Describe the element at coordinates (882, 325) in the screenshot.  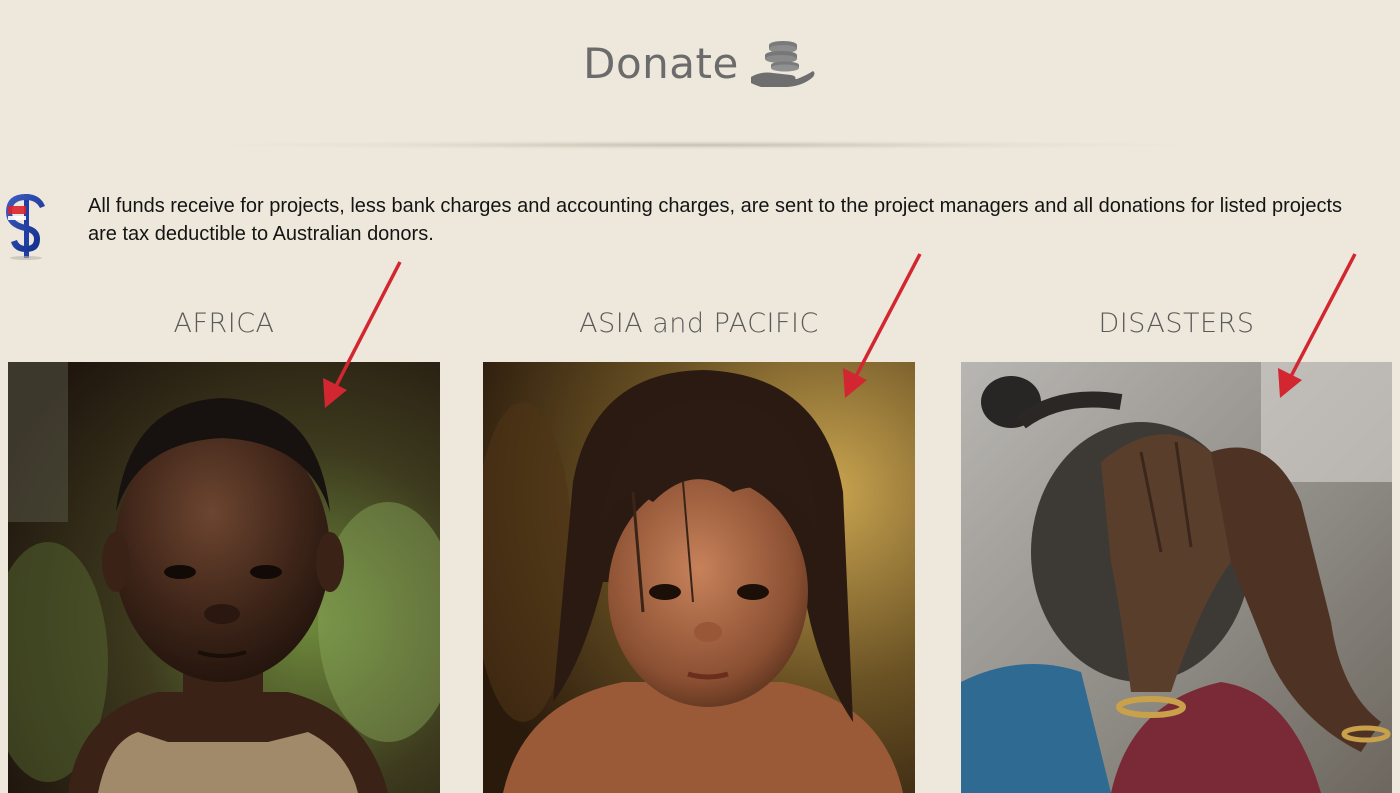
I see `arrow-asia-pacific-icon` at that location.